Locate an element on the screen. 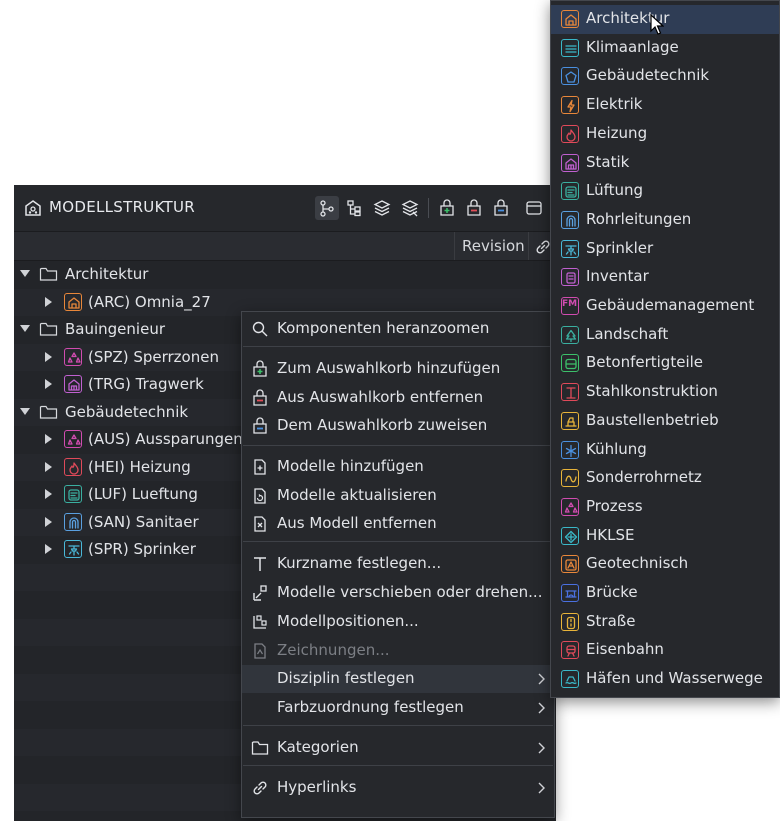  basket-add-button is located at coordinates (447, 208).